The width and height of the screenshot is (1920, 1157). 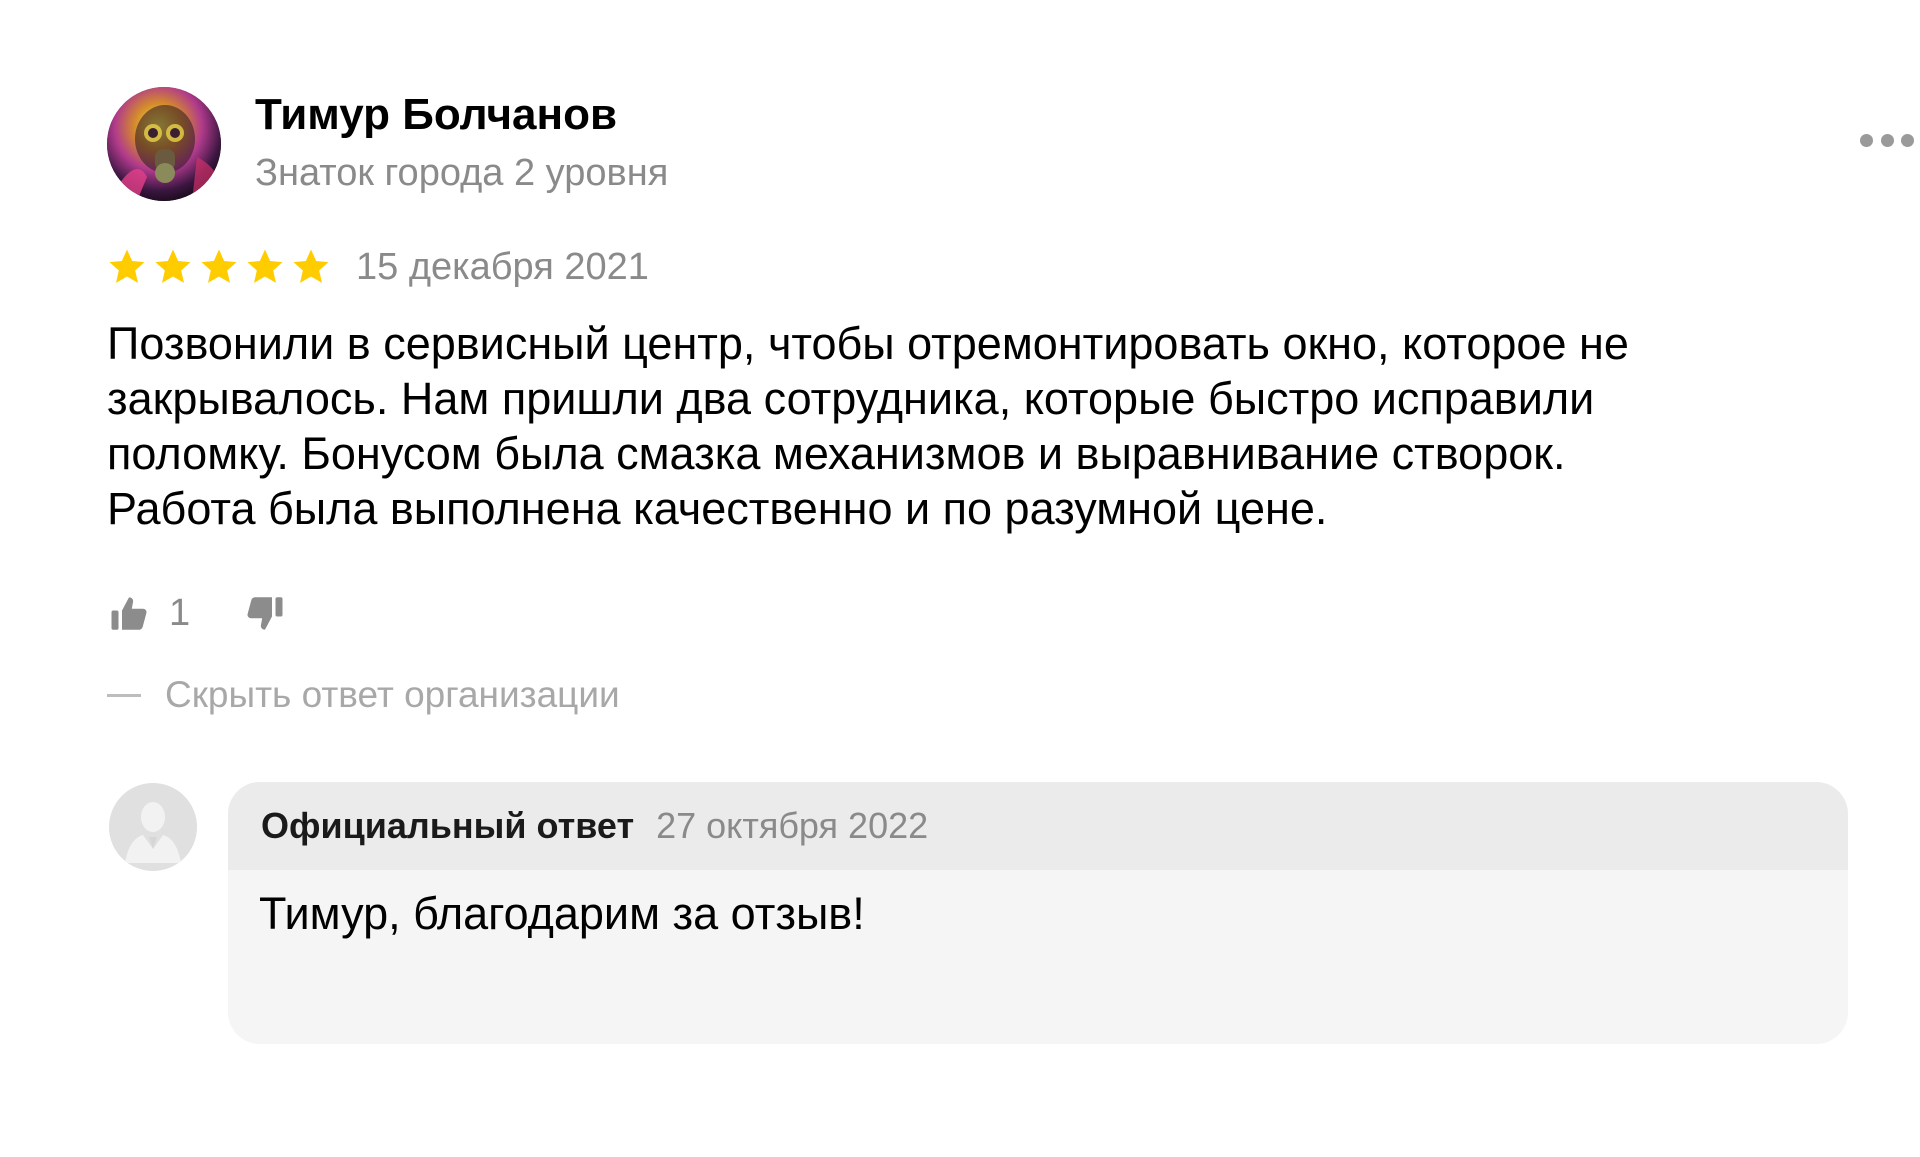 I want to click on reply-body: Тимур, благодарим за отзыв!, so click(x=1038, y=957).